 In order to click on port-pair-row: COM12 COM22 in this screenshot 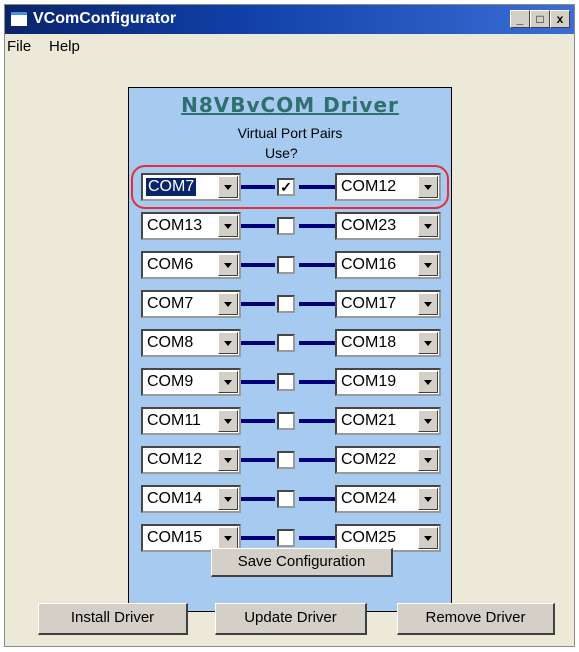, I will do `click(294, 460)`.